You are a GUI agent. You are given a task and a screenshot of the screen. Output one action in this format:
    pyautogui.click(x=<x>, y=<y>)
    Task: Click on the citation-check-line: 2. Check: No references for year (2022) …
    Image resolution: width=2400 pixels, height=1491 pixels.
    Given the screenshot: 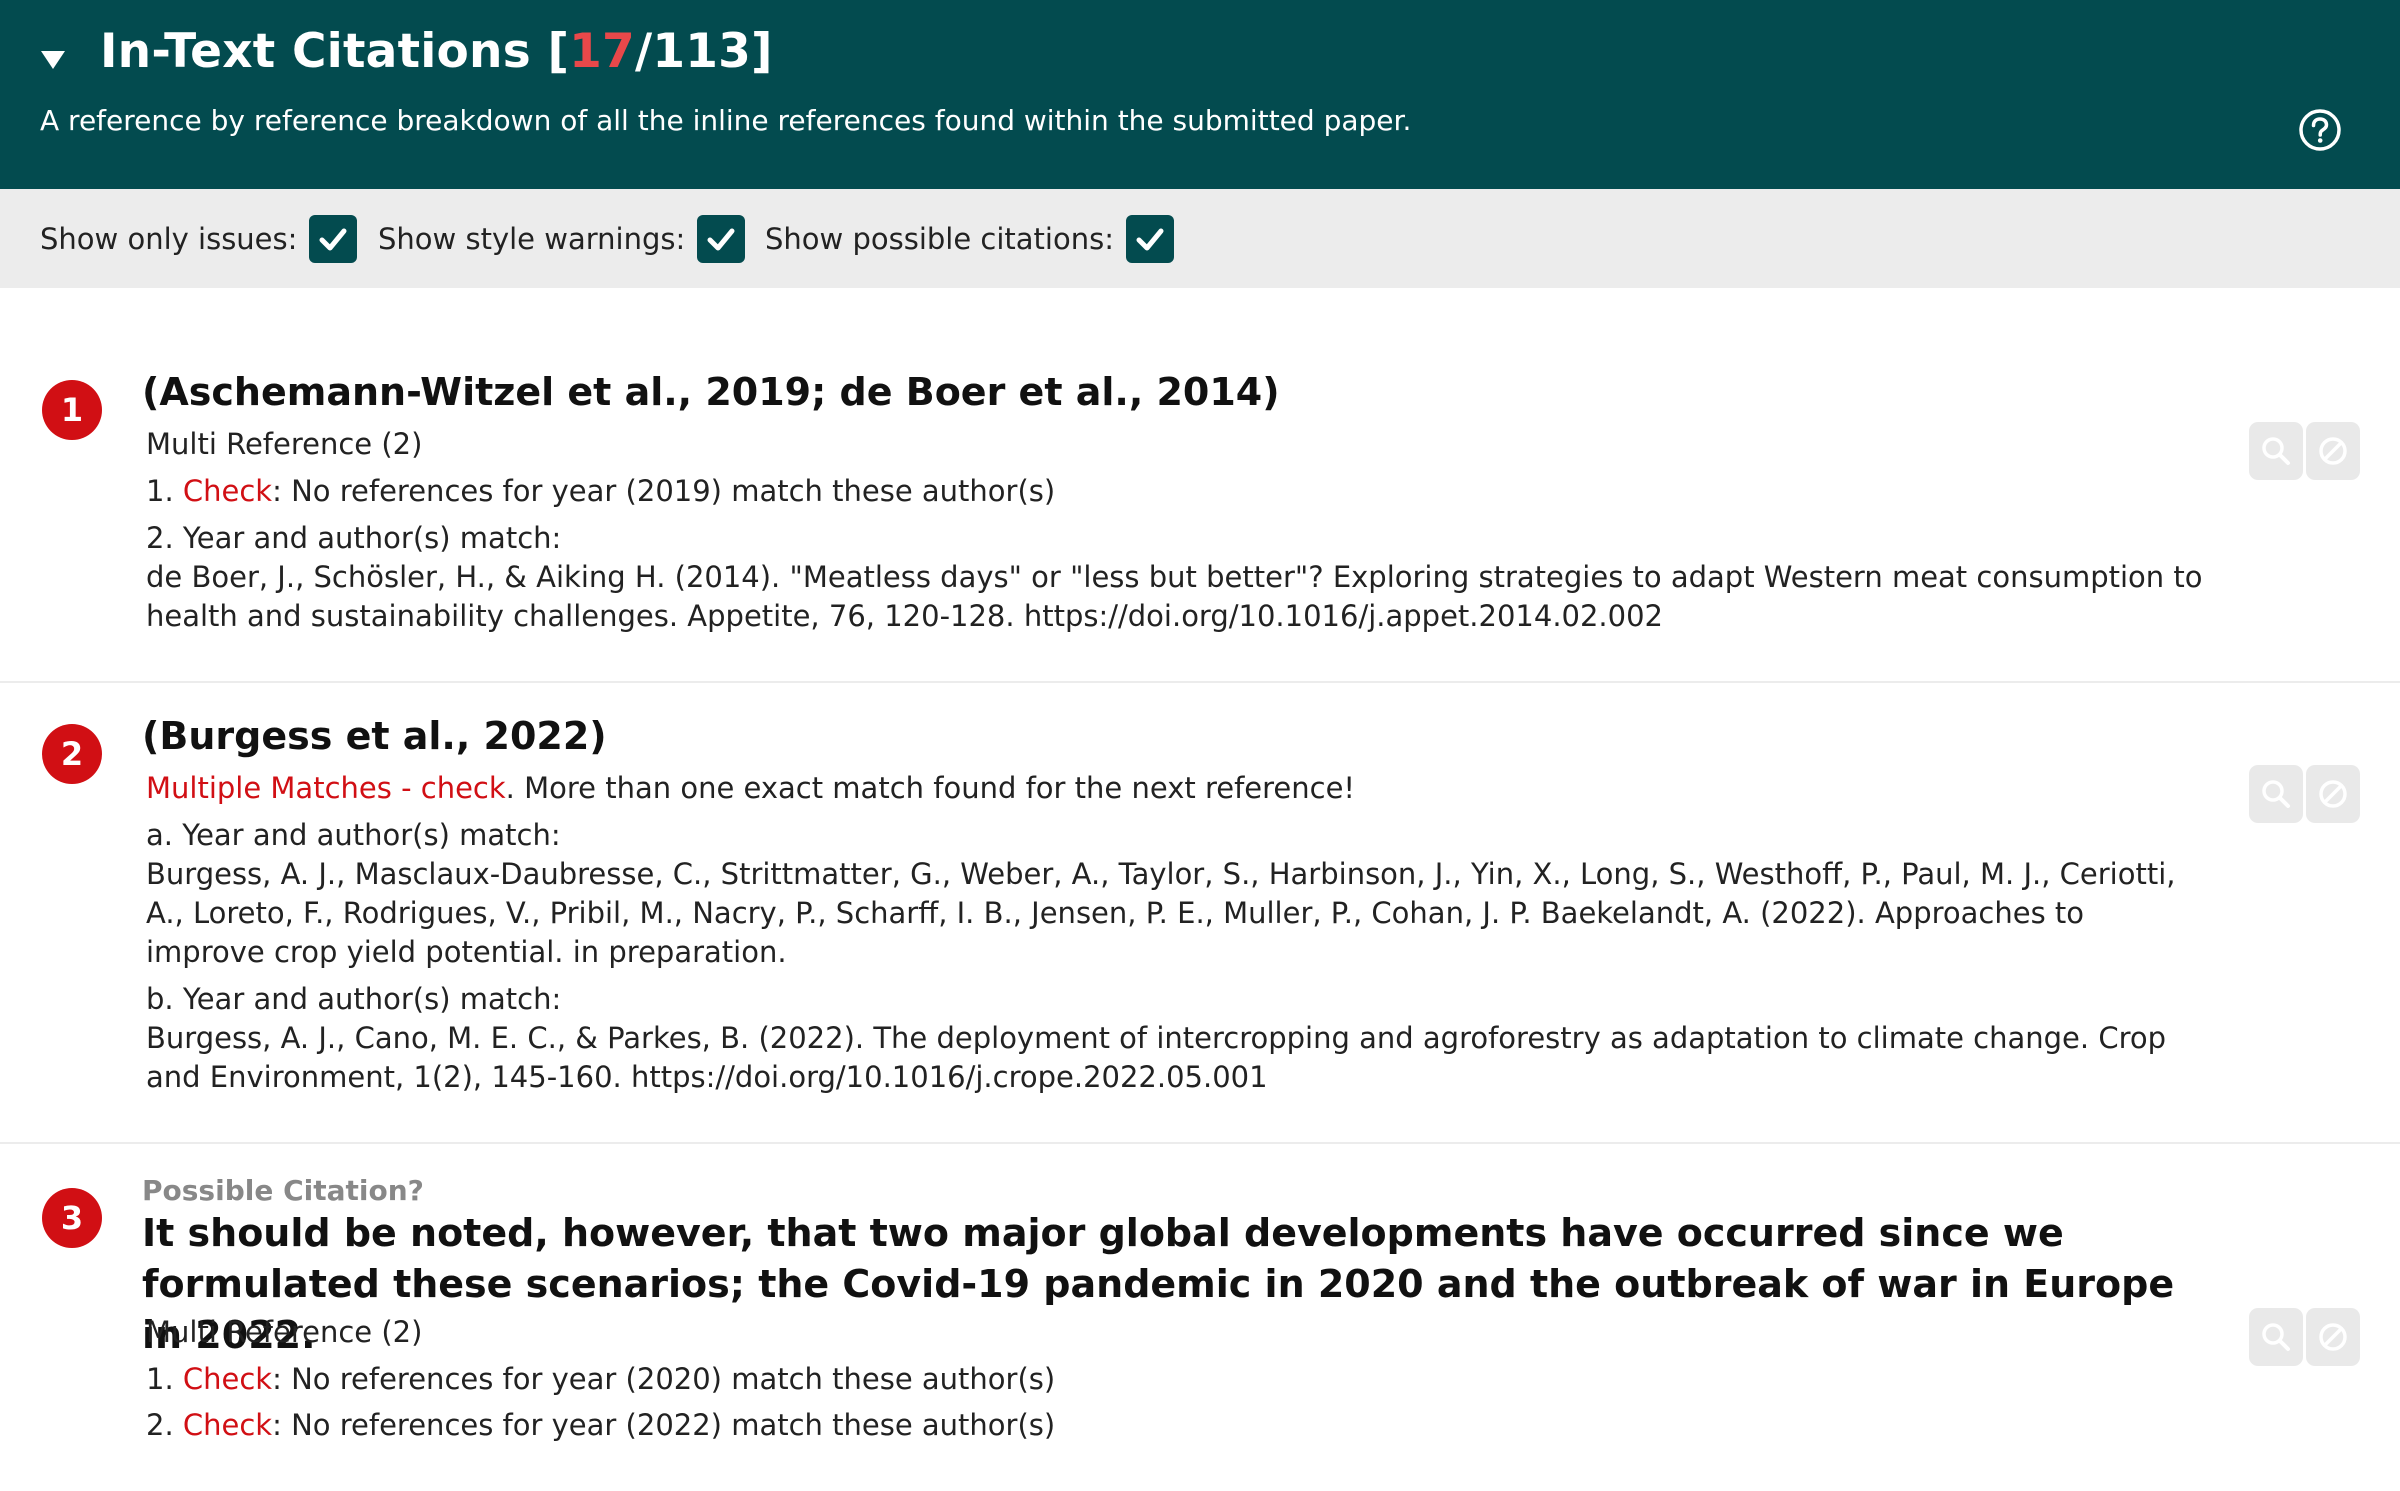 What is the action you would take?
    pyautogui.click(x=600, y=1425)
    